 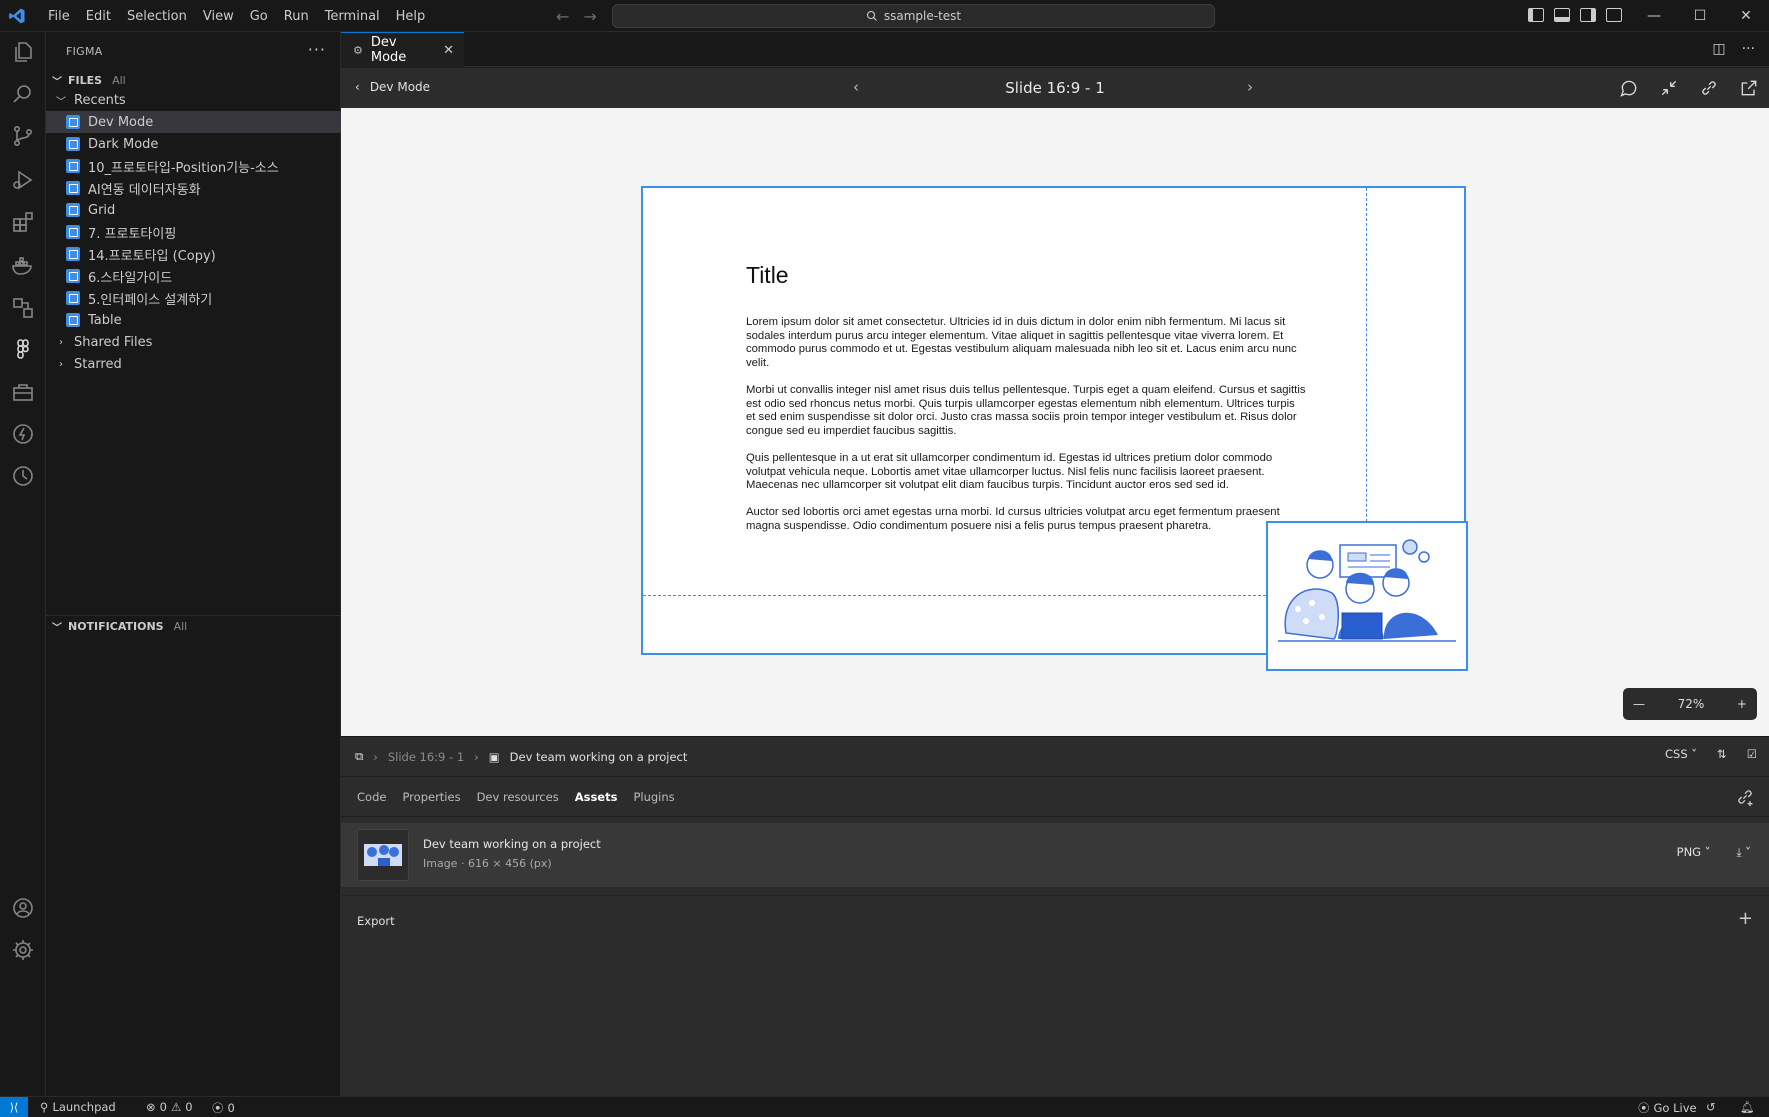 I want to click on recent-file-item: 5.인터페이스 설계하기, so click(x=193, y=298).